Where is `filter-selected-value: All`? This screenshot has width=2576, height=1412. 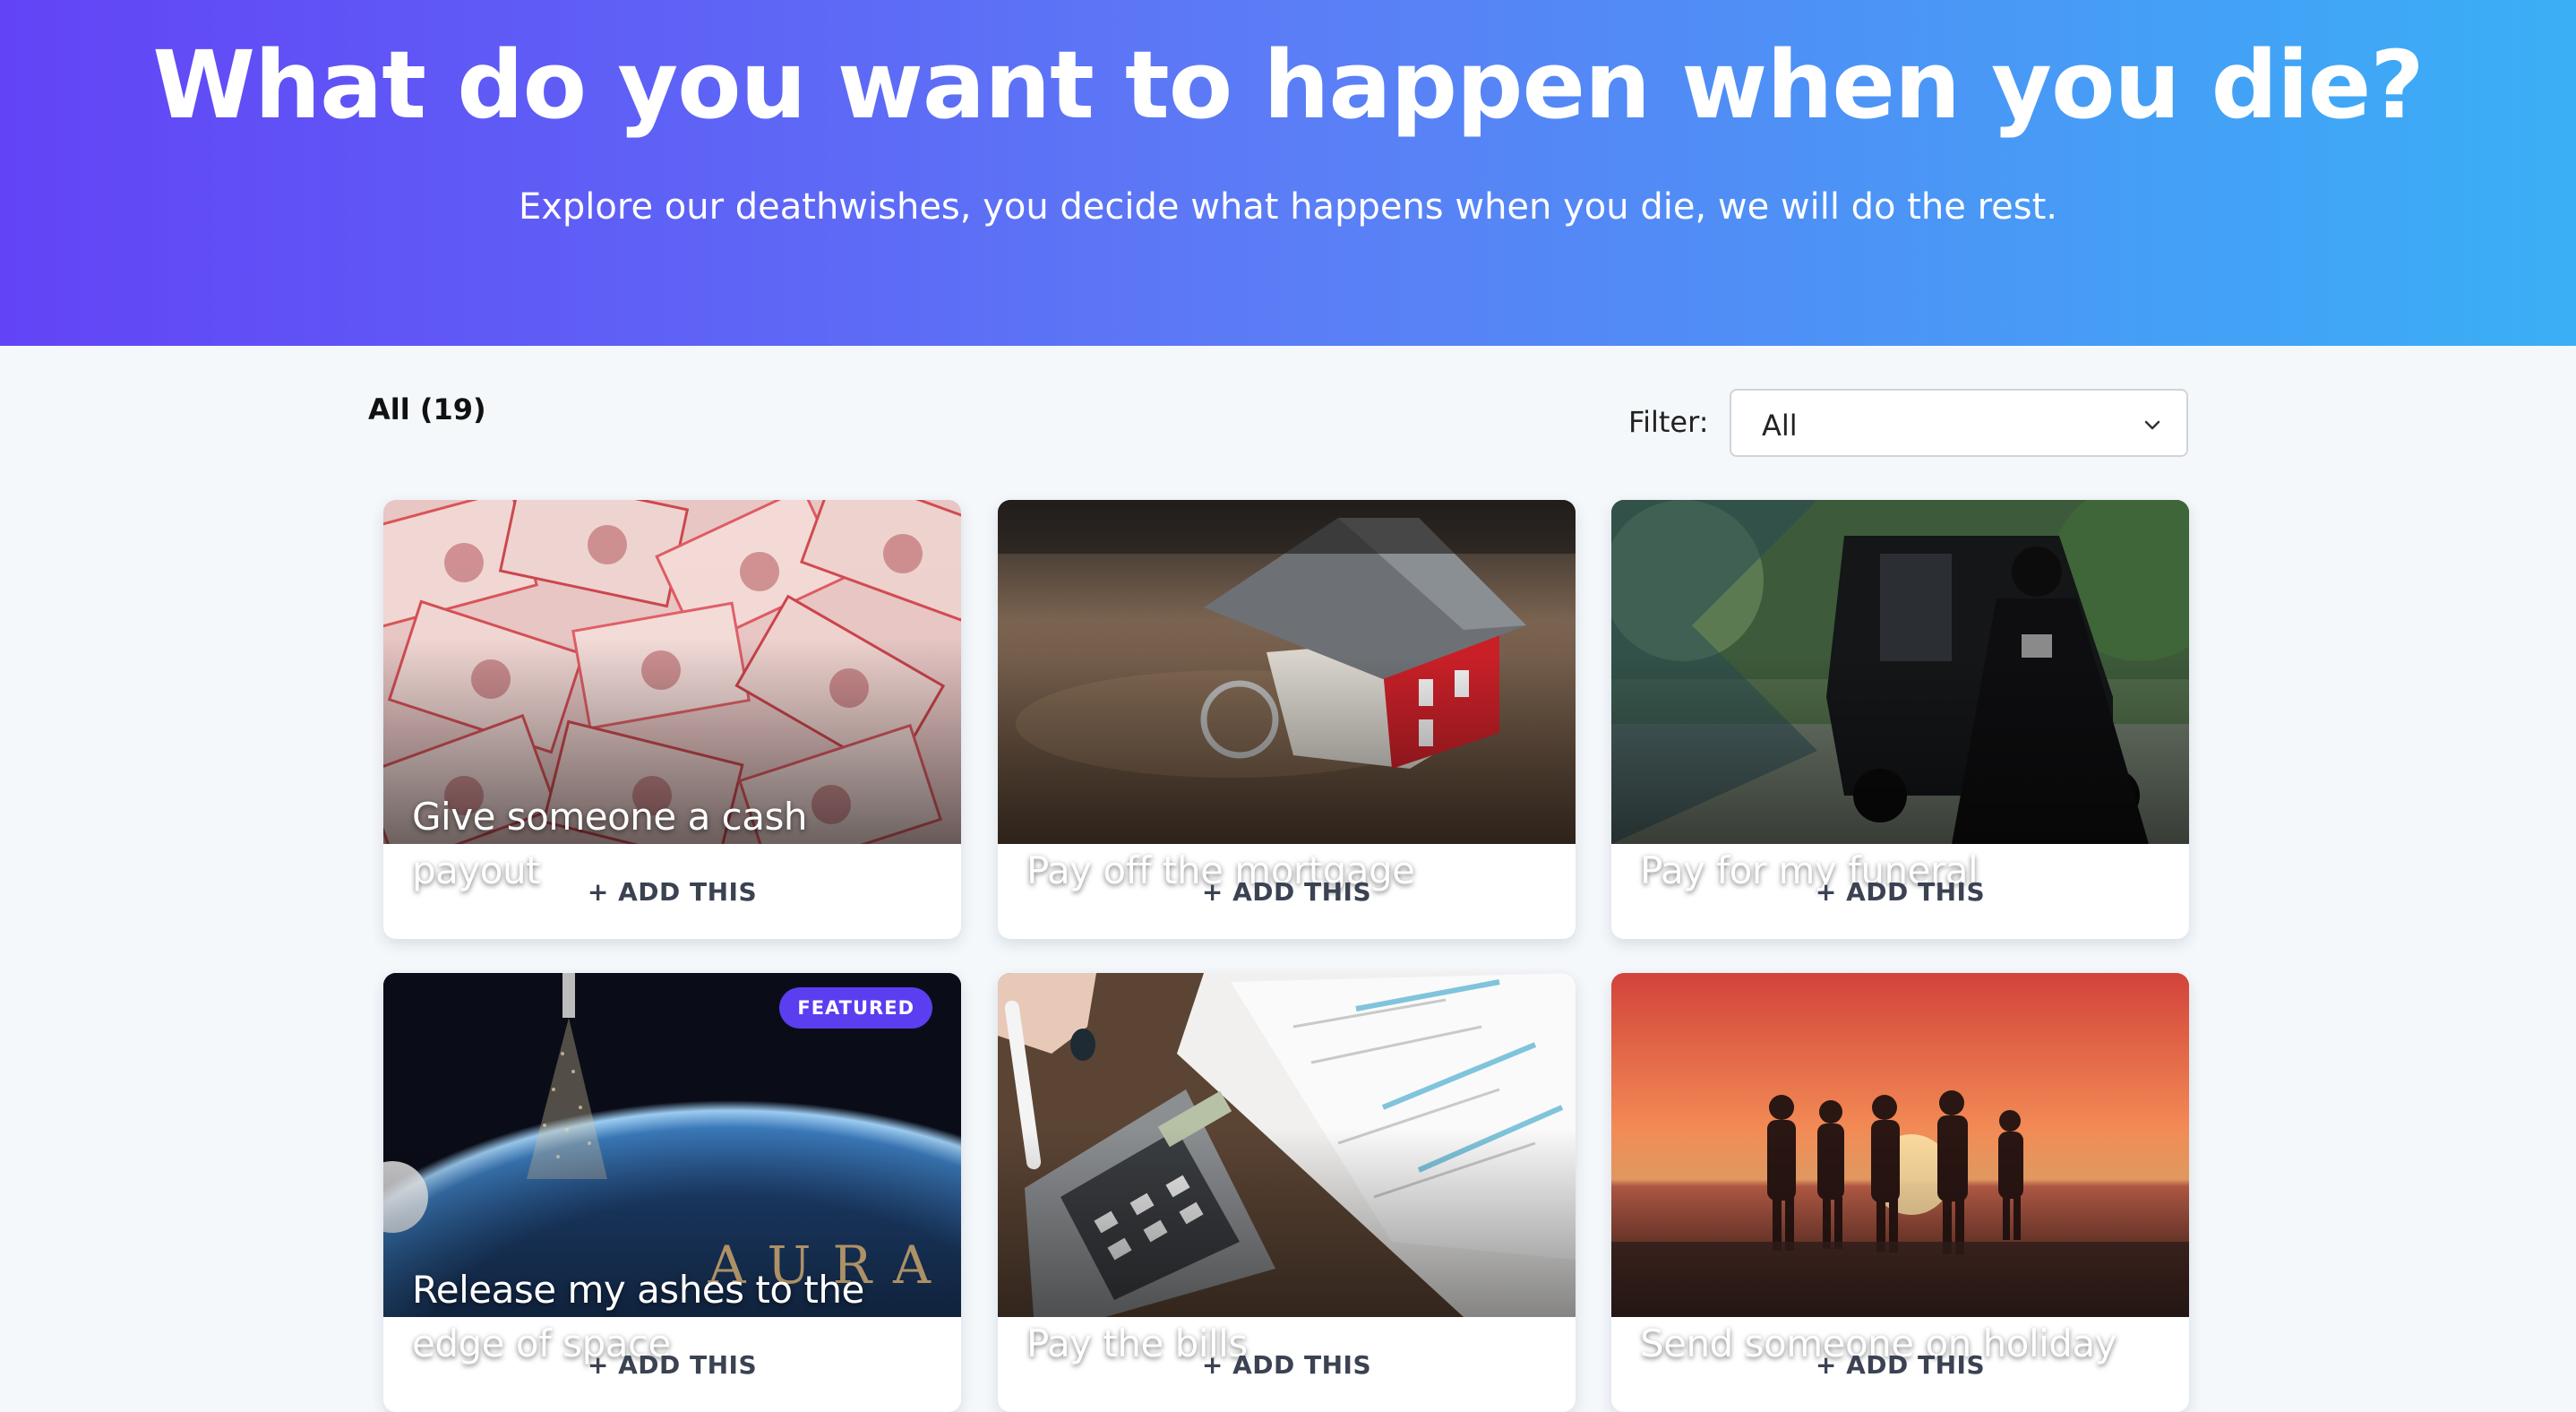
filter-selected-value: All is located at coordinates (1780, 426).